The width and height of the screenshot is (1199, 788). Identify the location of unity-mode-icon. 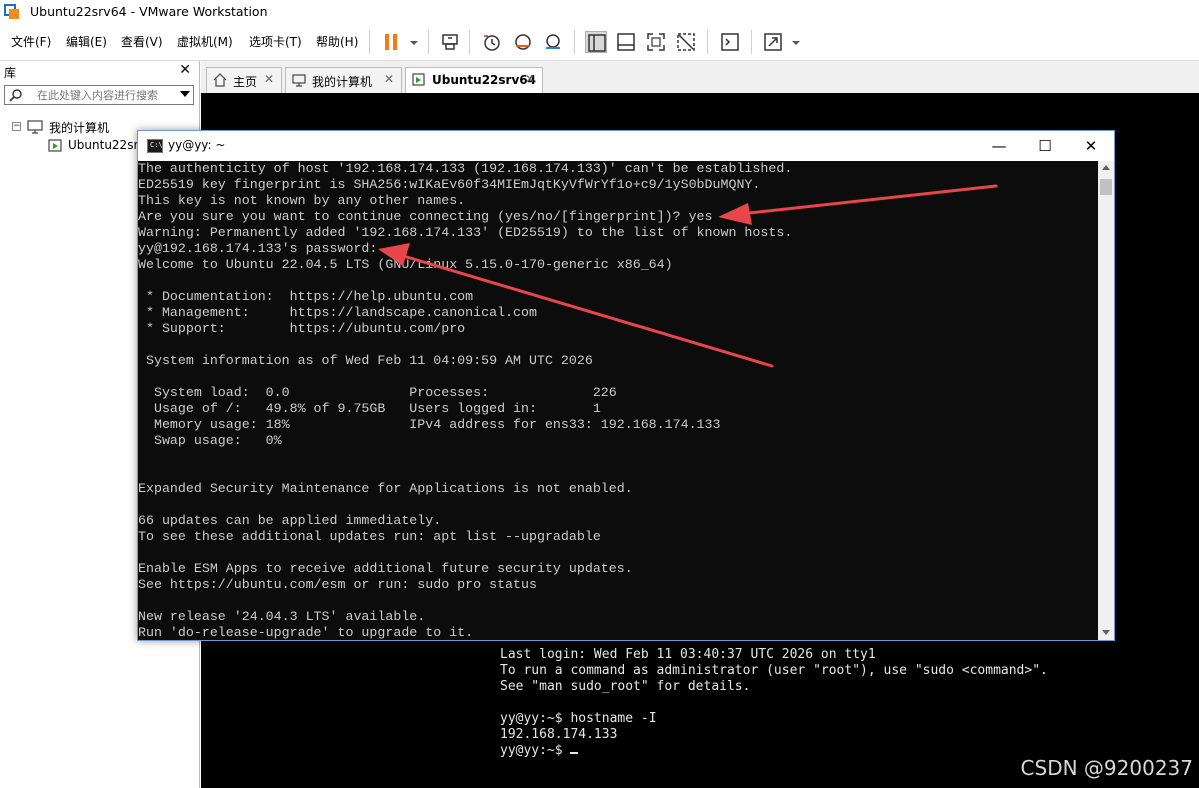
(686, 42).